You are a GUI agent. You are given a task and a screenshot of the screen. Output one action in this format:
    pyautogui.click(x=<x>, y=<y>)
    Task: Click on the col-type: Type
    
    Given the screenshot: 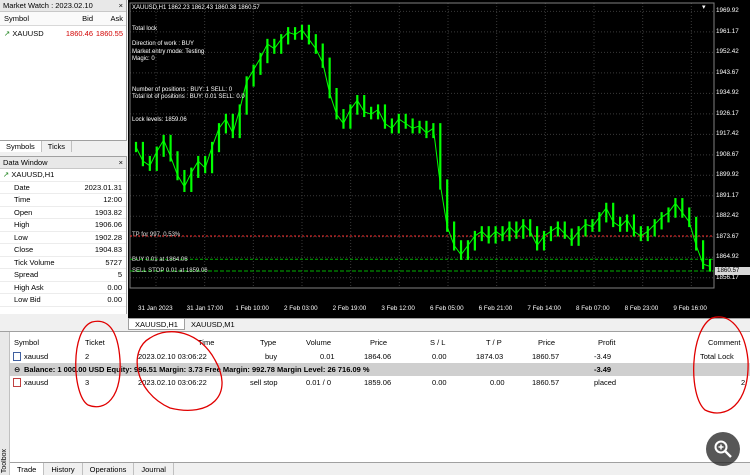 What is the action you would take?
    pyautogui.click(x=268, y=342)
    